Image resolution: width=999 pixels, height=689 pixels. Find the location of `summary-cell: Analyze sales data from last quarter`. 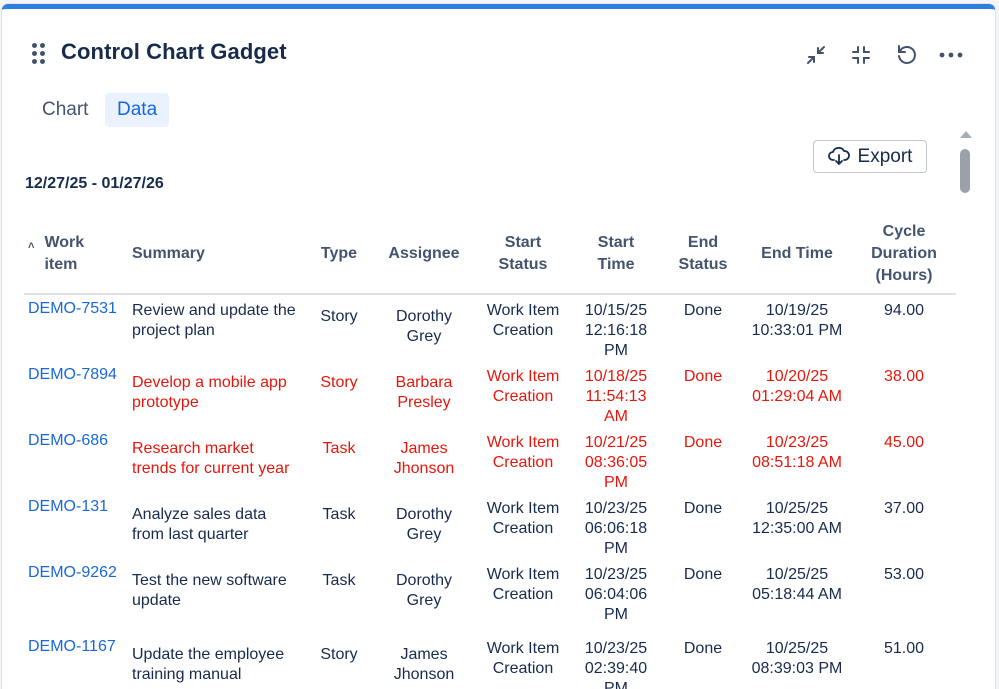

summary-cell: Analyze sales data from last quarter is located at coordinates (218, 526).